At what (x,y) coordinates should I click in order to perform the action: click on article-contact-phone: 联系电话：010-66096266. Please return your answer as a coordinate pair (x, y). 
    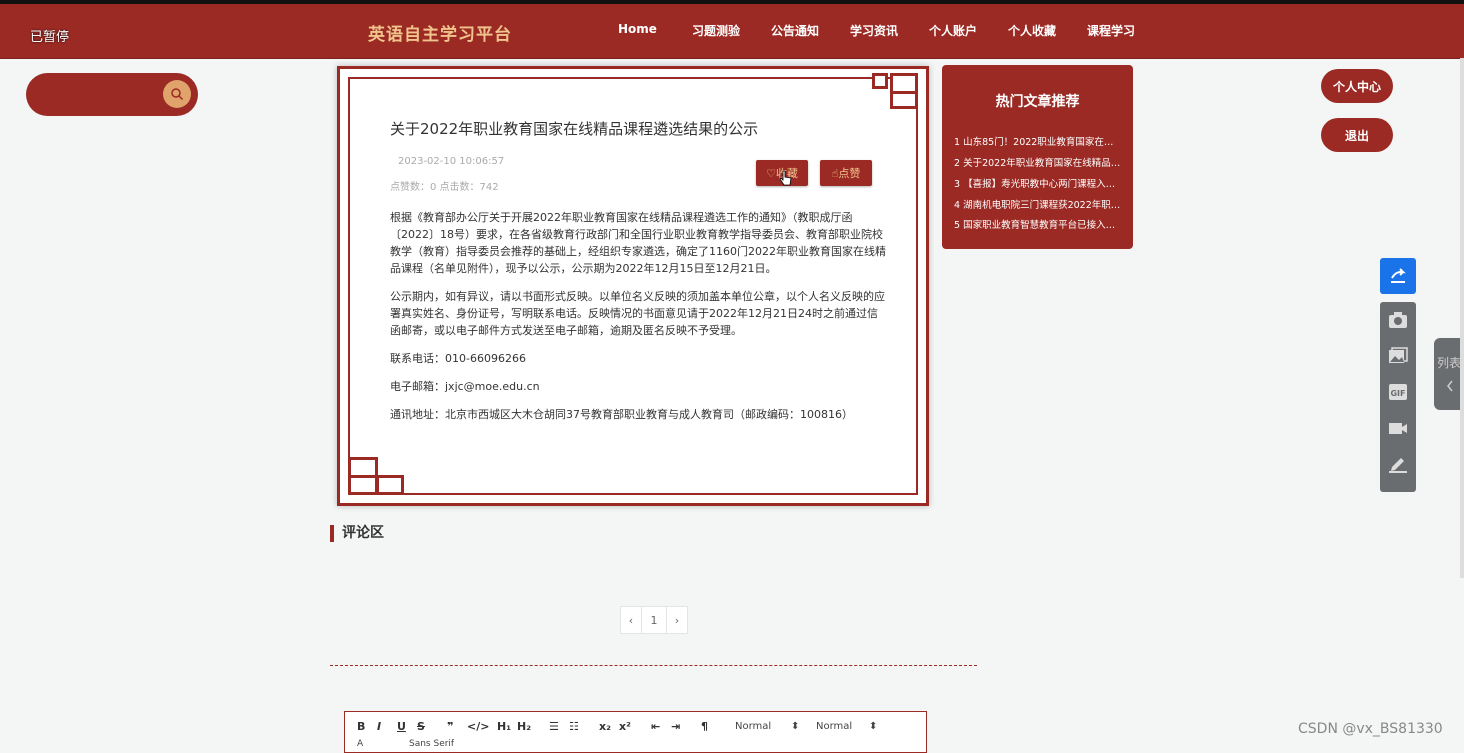
    Looking at the image, I should click on (458, 358).